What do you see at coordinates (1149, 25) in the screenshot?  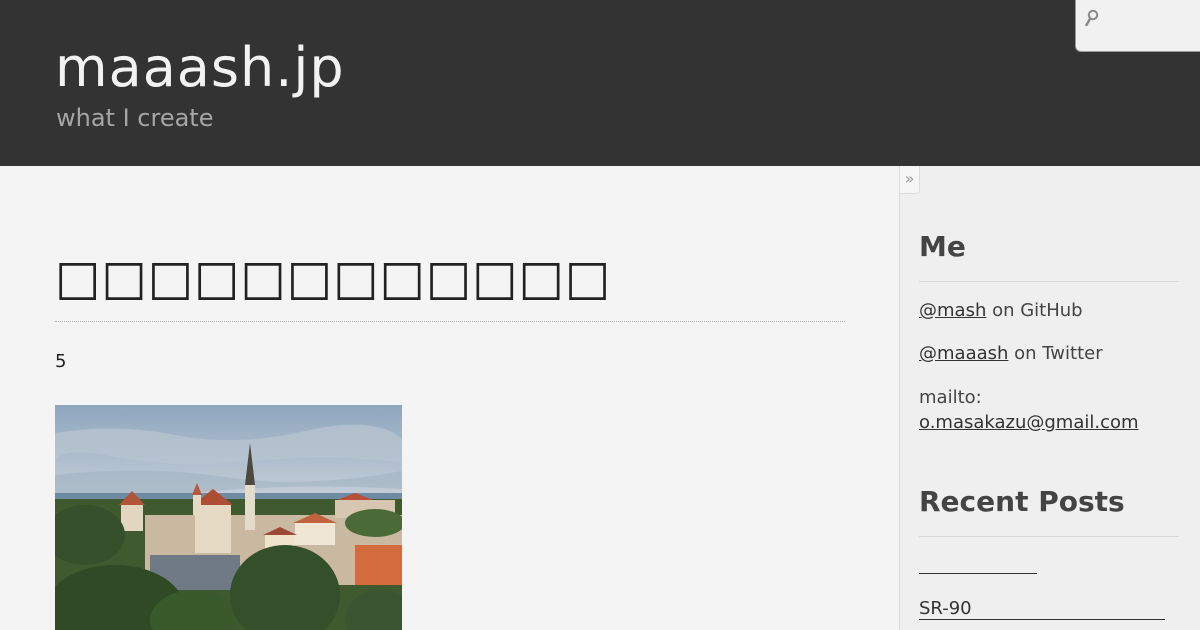 I see `search-input` at bounding box center [1149, 25].